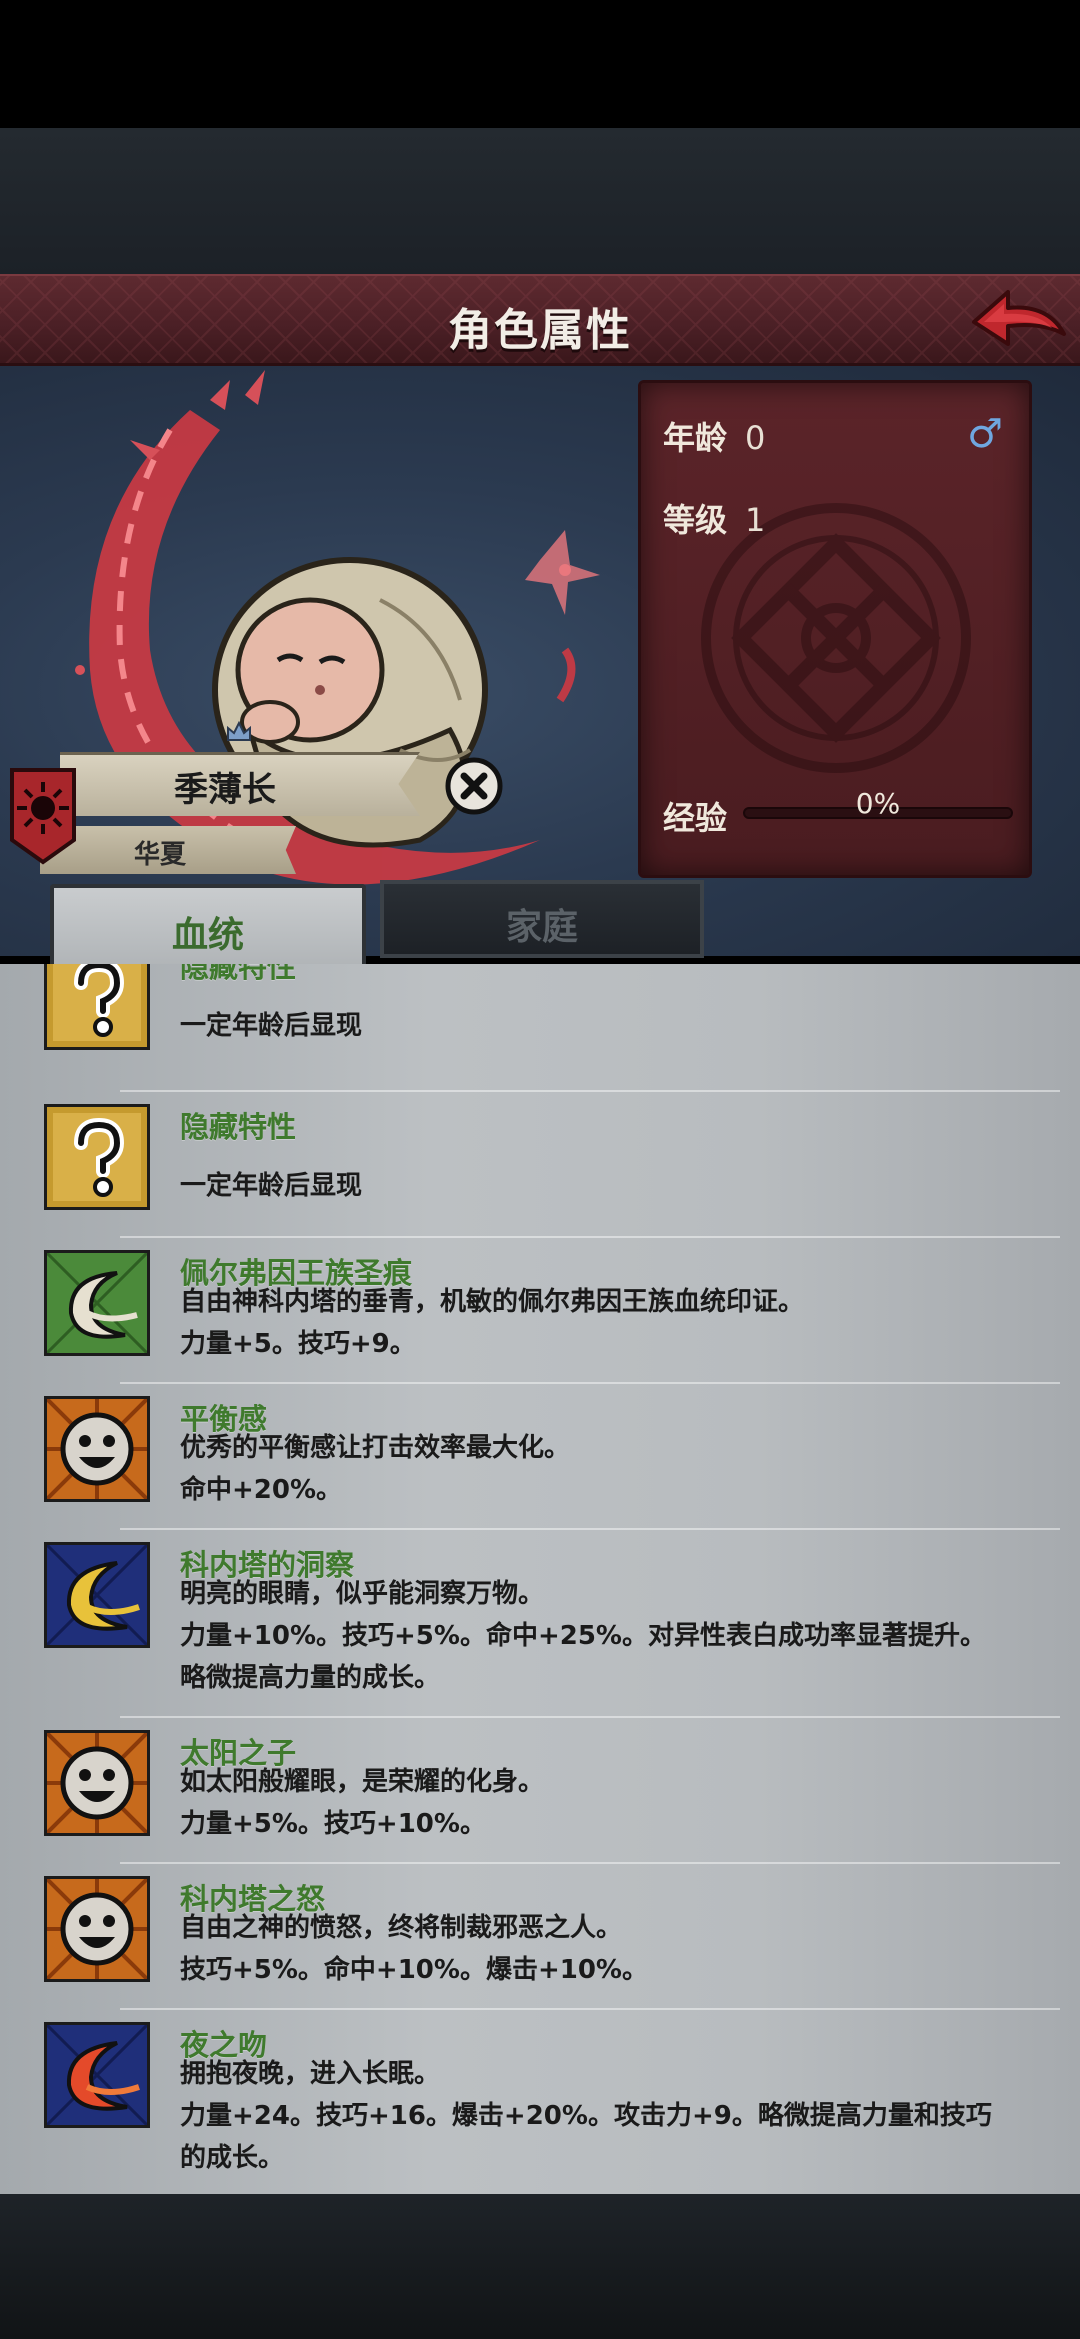 This screenshot has width=1080, height=2339. What do you see at coordinates (414, 1970) in the screenshot?
I see `trait-desc-line: 技巧+5%。命中+10%。爆击+10%。` at bounding box center [414, 1970].